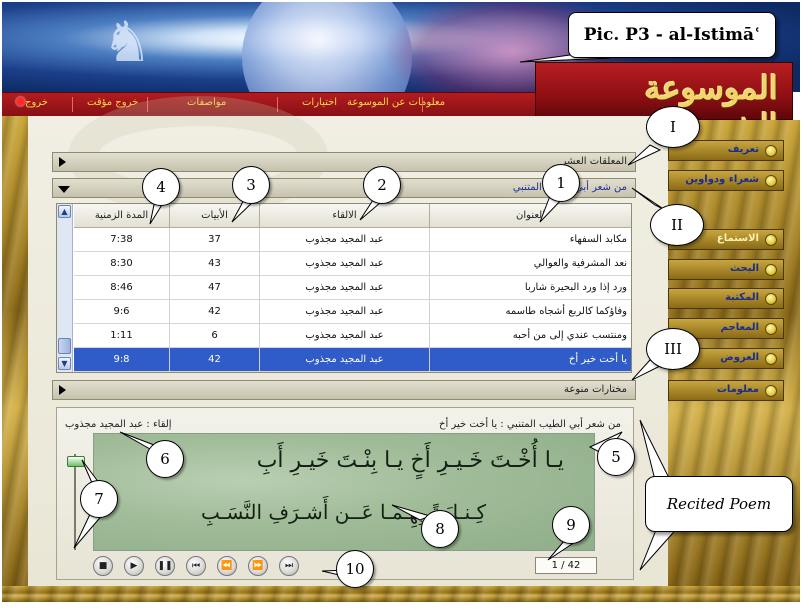  What do you see at coordinates (121, 335) in the screenshot?
I see `cell-duration: 1:11` at bounding box center [121, 335].